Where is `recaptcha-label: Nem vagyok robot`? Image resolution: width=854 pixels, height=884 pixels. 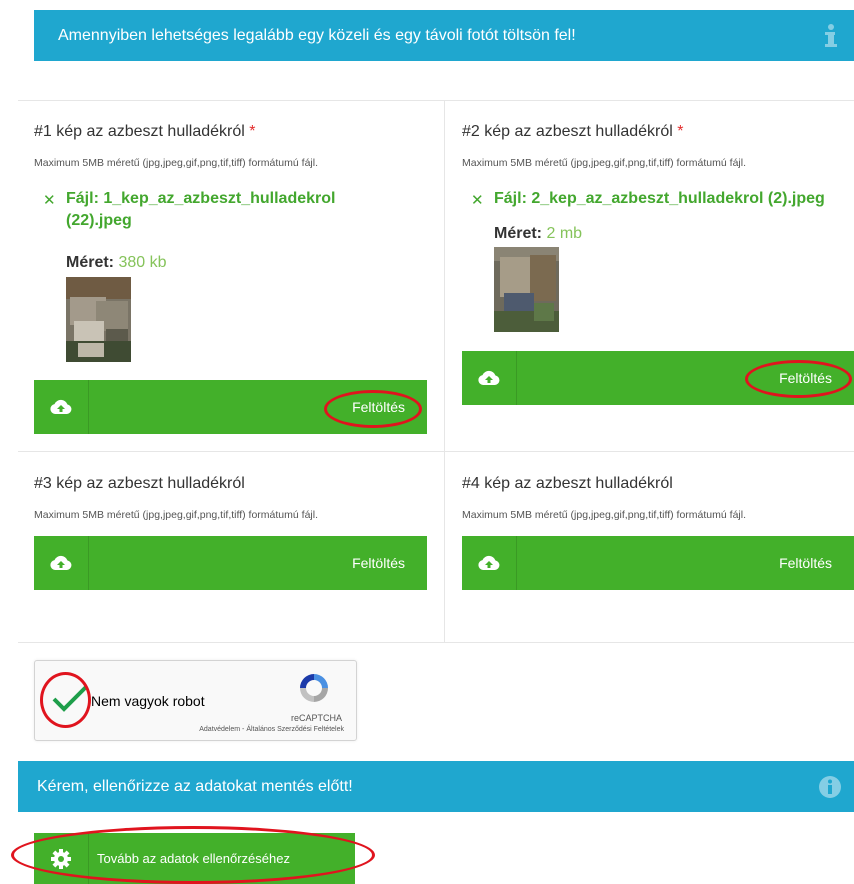
recaptcha-label: Nem vagyok robot is located at coordinates (148, 701).